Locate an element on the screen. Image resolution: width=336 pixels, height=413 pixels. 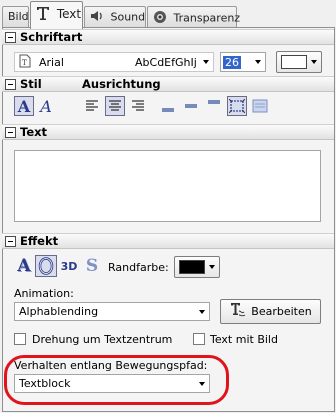
valign-middle-button is located at coordinates (191, 106).